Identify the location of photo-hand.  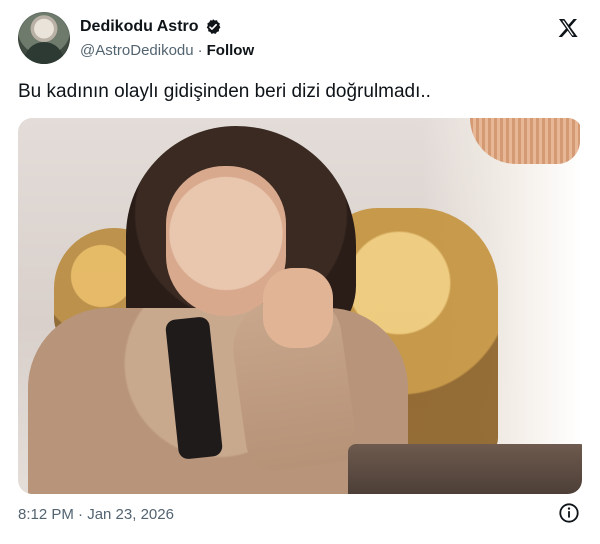
(298, 308).